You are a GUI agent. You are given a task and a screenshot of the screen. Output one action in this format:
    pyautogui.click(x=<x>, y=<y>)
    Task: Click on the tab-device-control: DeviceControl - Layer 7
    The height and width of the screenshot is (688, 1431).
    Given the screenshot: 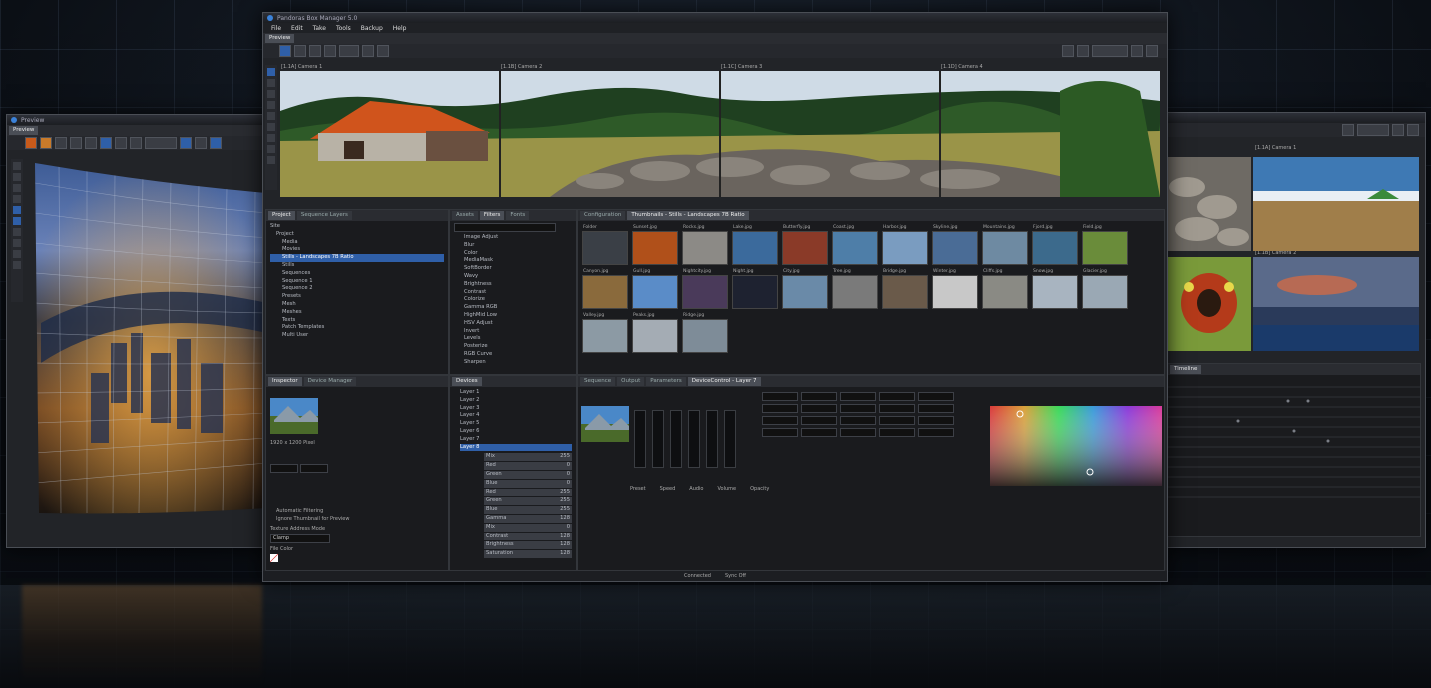 What is the action you would take?
    pyautogui.click(x=724, y=381)
    